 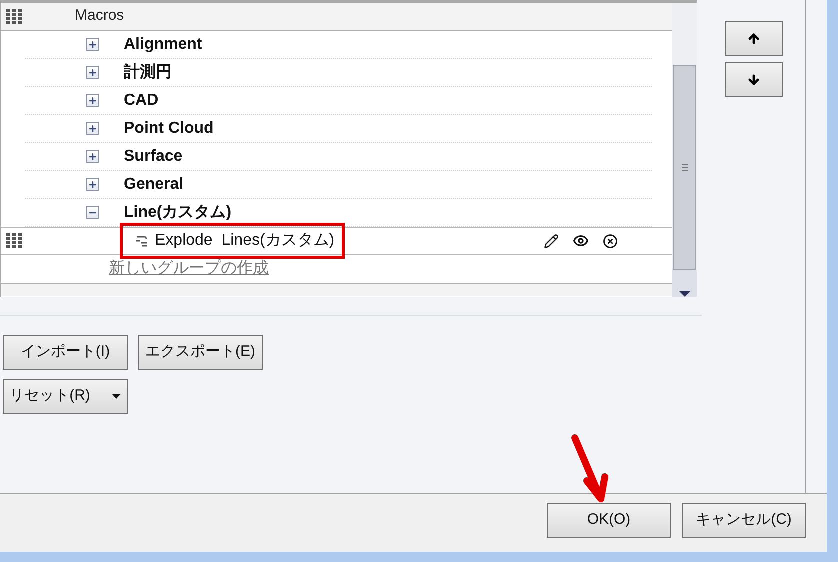 I want to click on scrollbar, so click(x=684, y=150).